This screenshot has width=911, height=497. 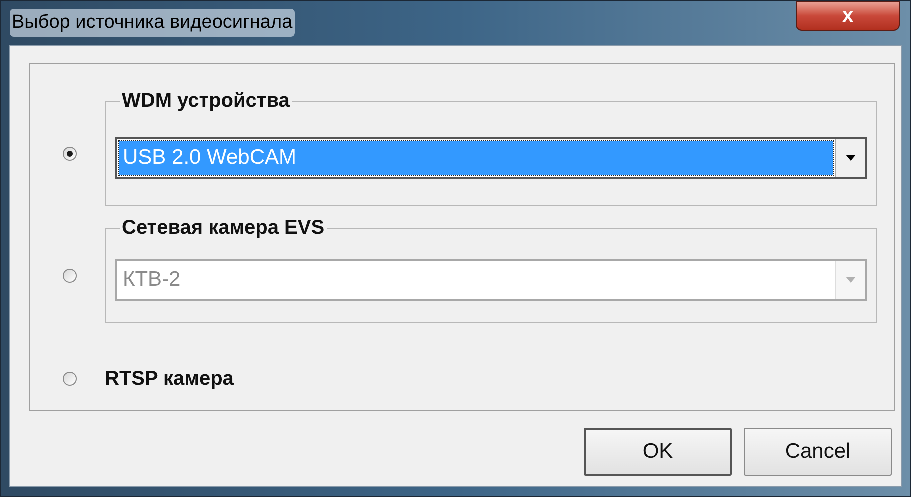 I want to click on option-label: RTSP камера, so click(x=169, y=379).